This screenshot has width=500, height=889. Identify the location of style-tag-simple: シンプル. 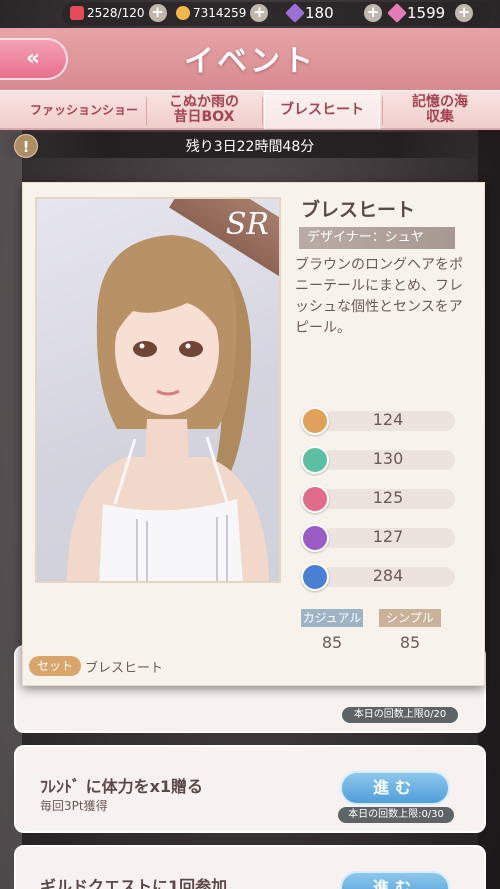
(410, 618).